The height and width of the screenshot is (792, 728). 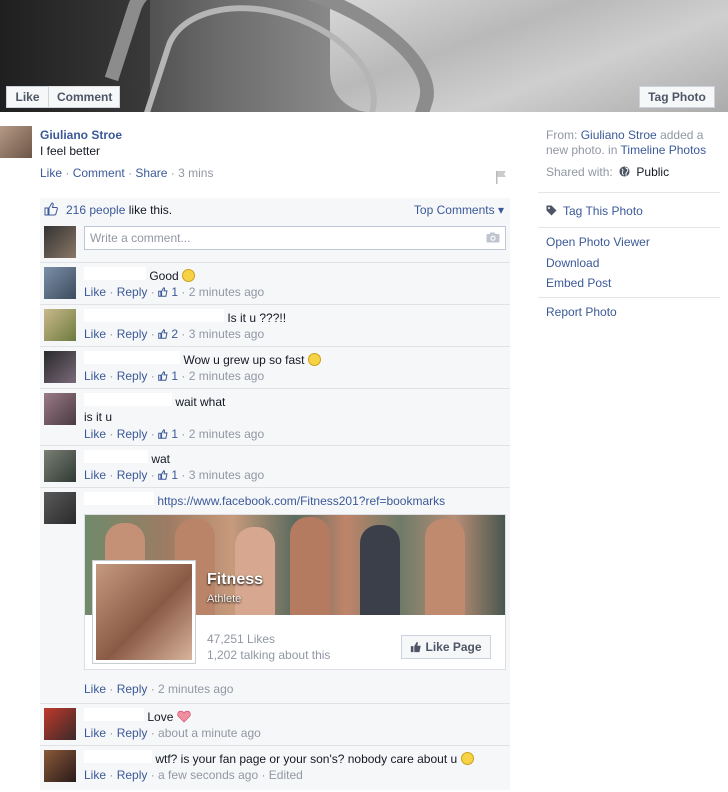 I want to click on top-comments-dropdown: Top Comments ▾, so click(x=459, y=210).